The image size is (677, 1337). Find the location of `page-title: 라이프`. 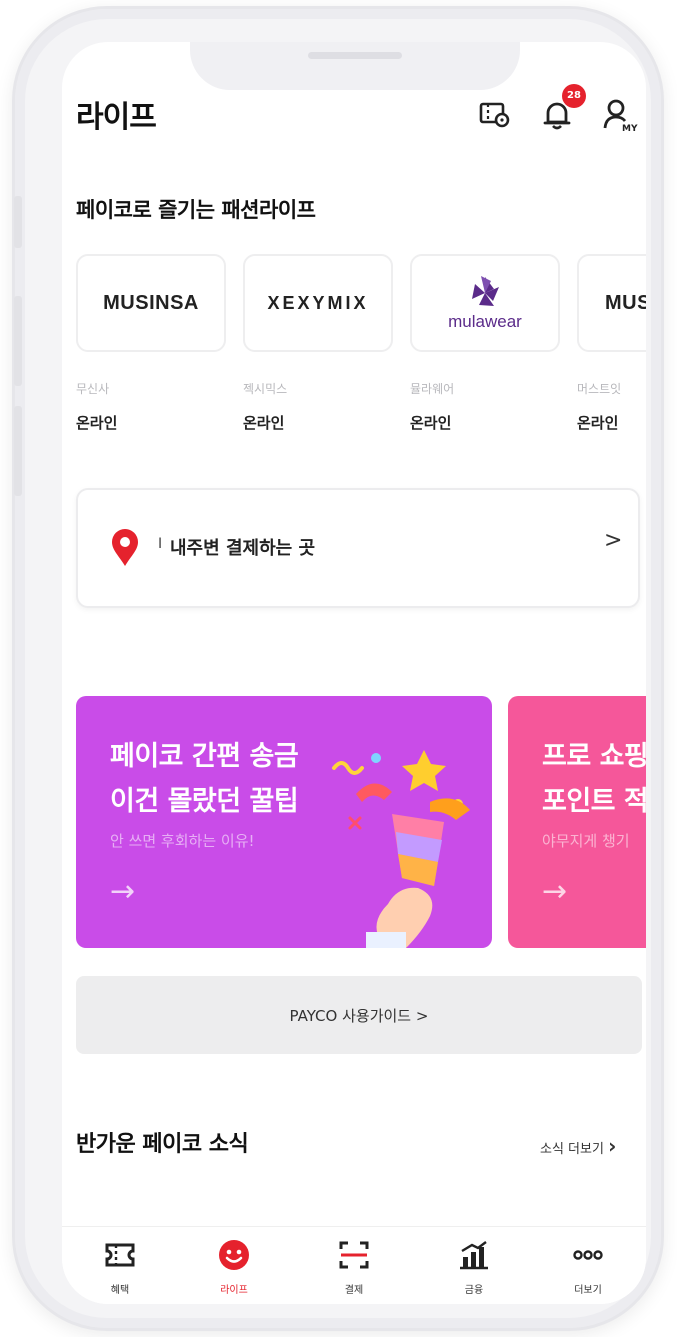

page-title: 라이프 is located at coordinates (116, 117).